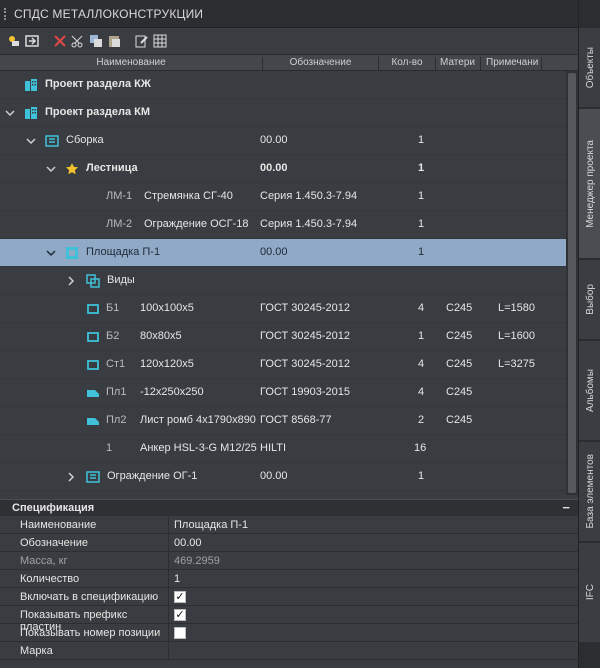 The height and width of the screenshot is (668, 600). What do you see at coordinates (54, 543) in the screenshot?
I see `prop-key: Обозначение` at bounding box center [54, 543].